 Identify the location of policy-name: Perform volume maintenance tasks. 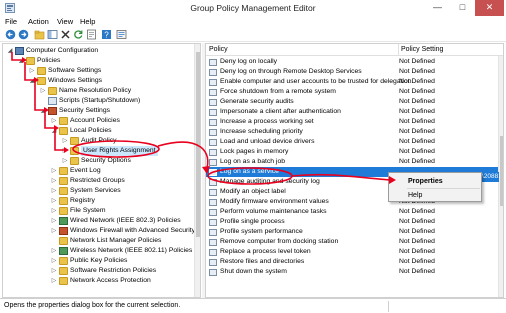
(273, 211).